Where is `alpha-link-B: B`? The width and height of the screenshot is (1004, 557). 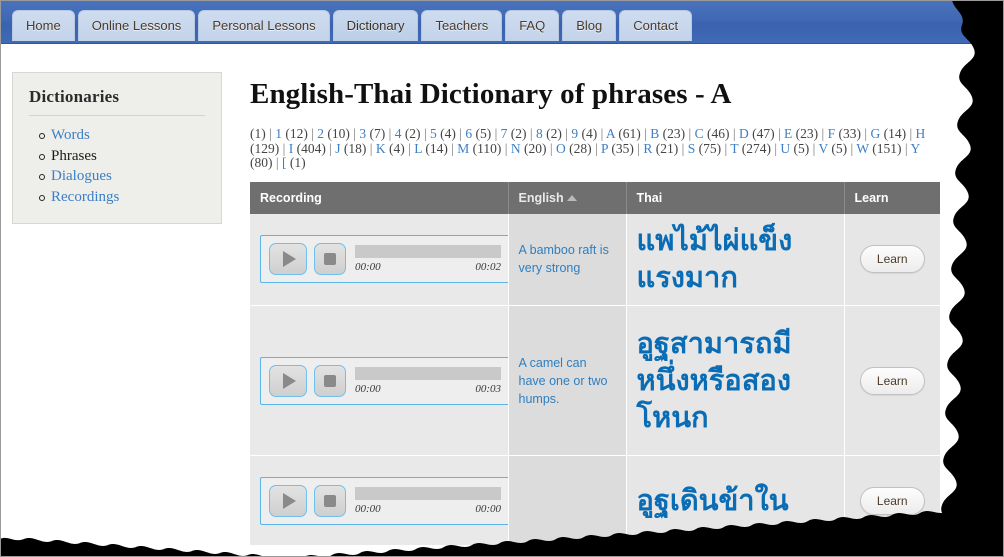 alpha-link-B: B is located at coordinates (654, 133).